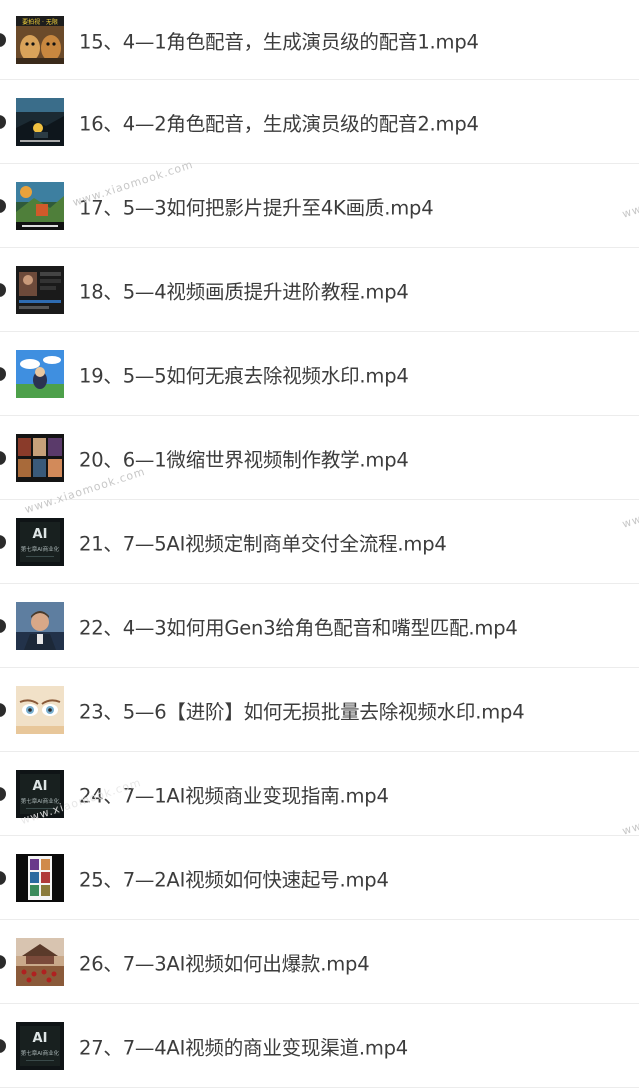  I want to click on thumb-dogs-poster: 要拍视 · 无限, so click(40, 39).